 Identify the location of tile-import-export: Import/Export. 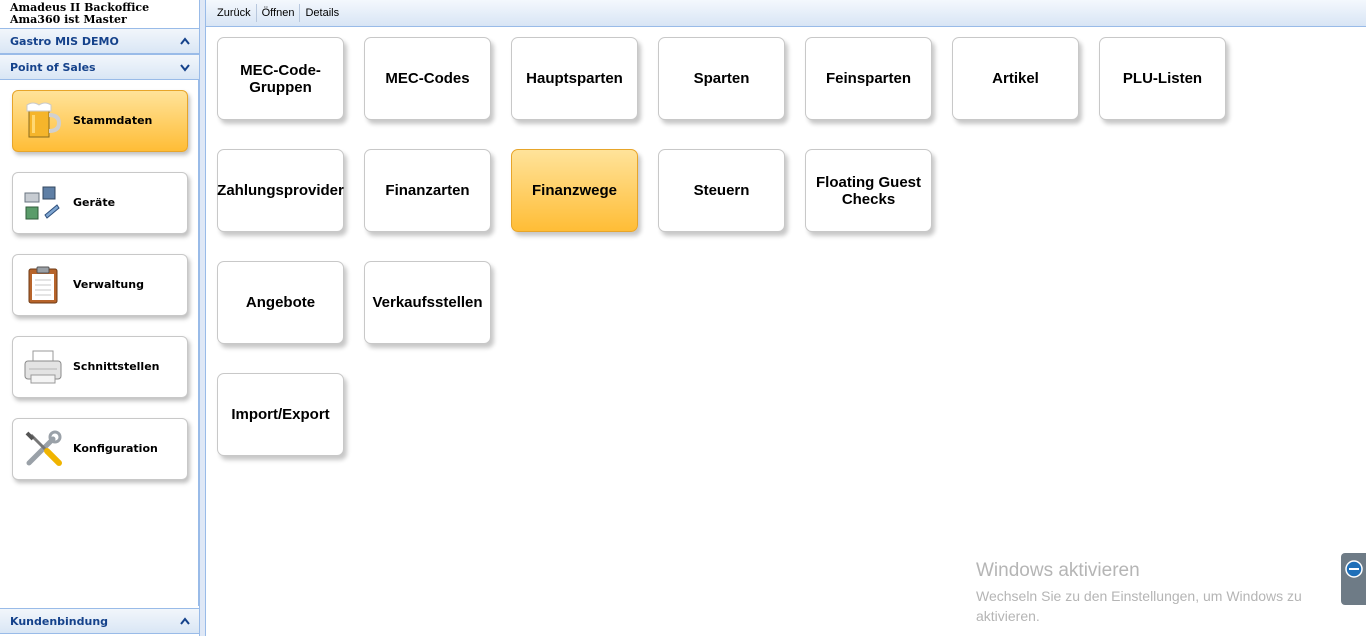
(280, 414).